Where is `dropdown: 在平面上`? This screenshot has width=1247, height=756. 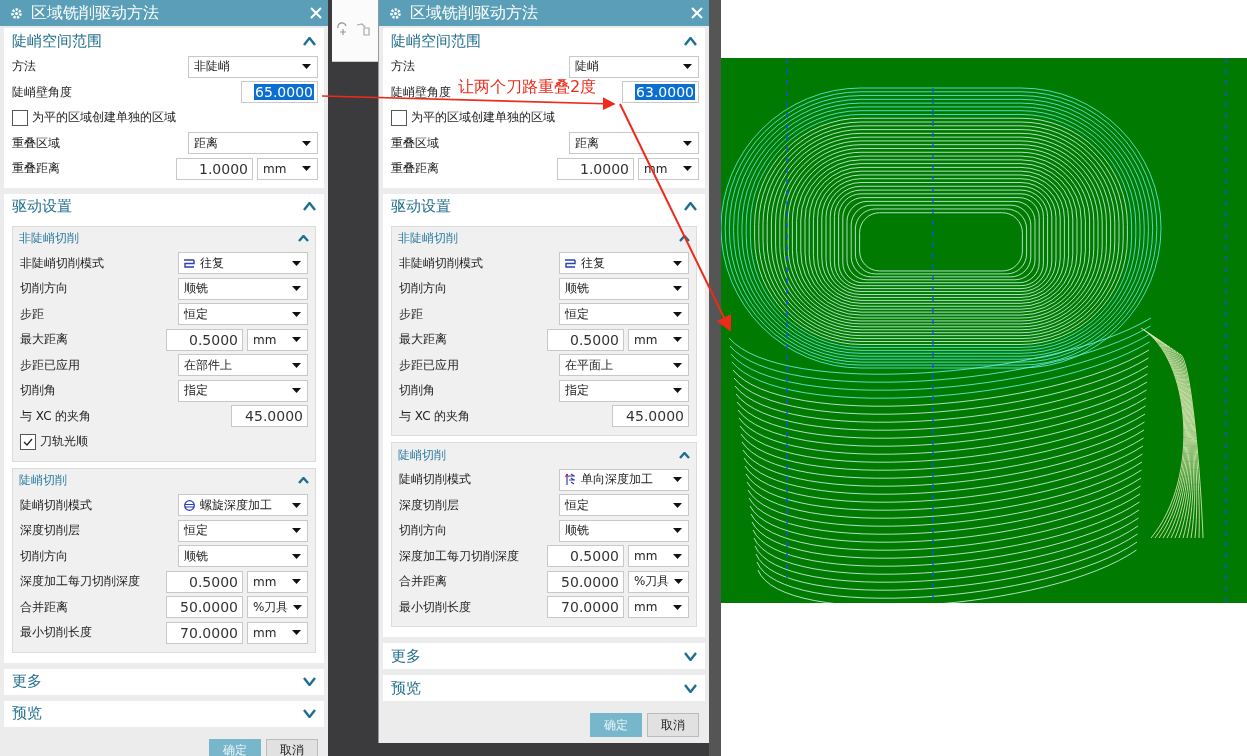
dropdown: 在平面上 is located at coordinates (624, 365).